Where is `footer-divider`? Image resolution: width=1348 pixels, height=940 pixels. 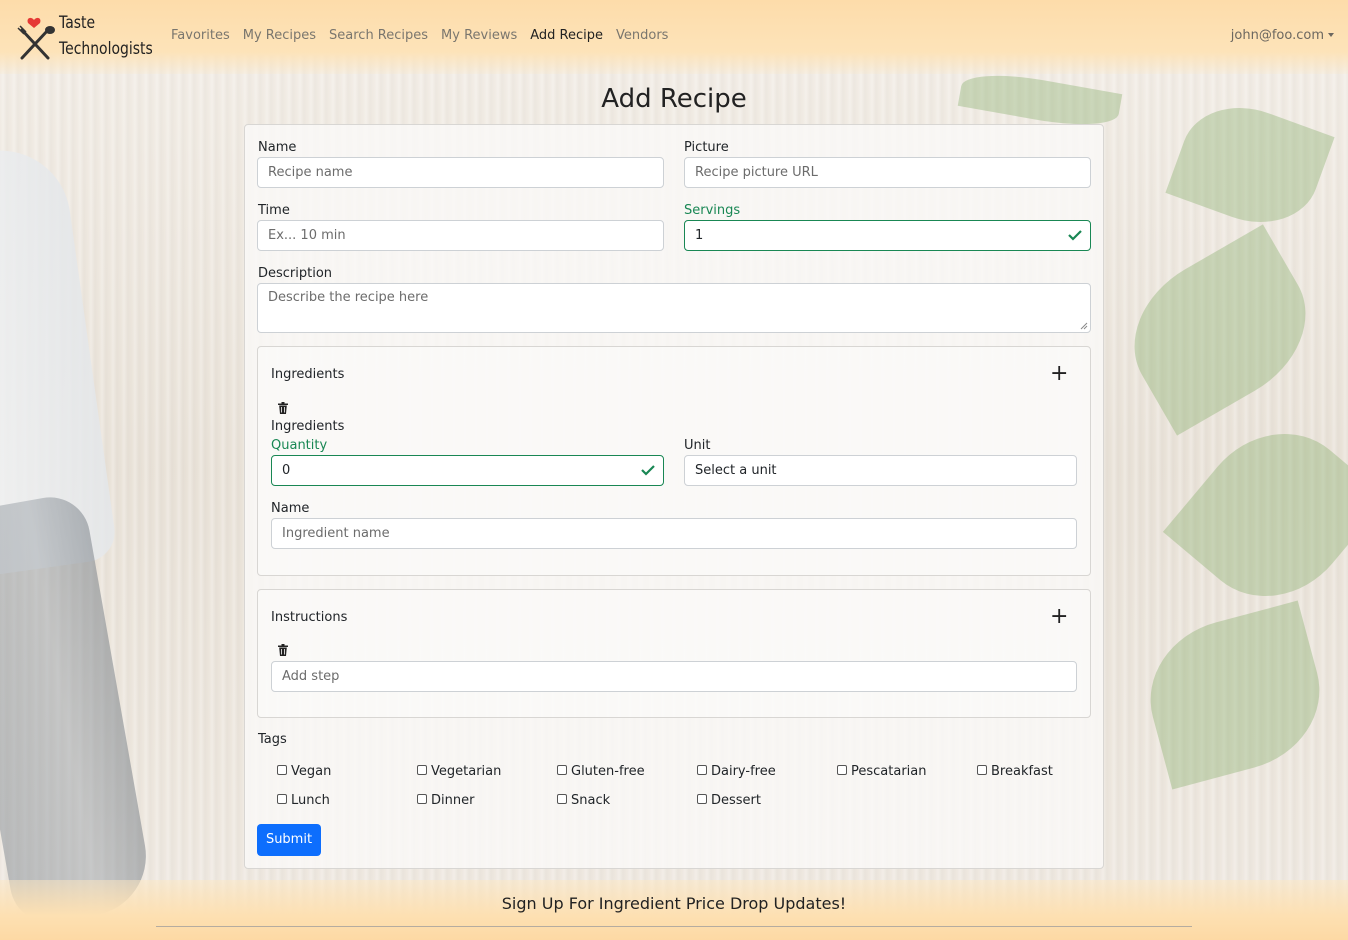 footer-divider is located at coordinates (674, 926).